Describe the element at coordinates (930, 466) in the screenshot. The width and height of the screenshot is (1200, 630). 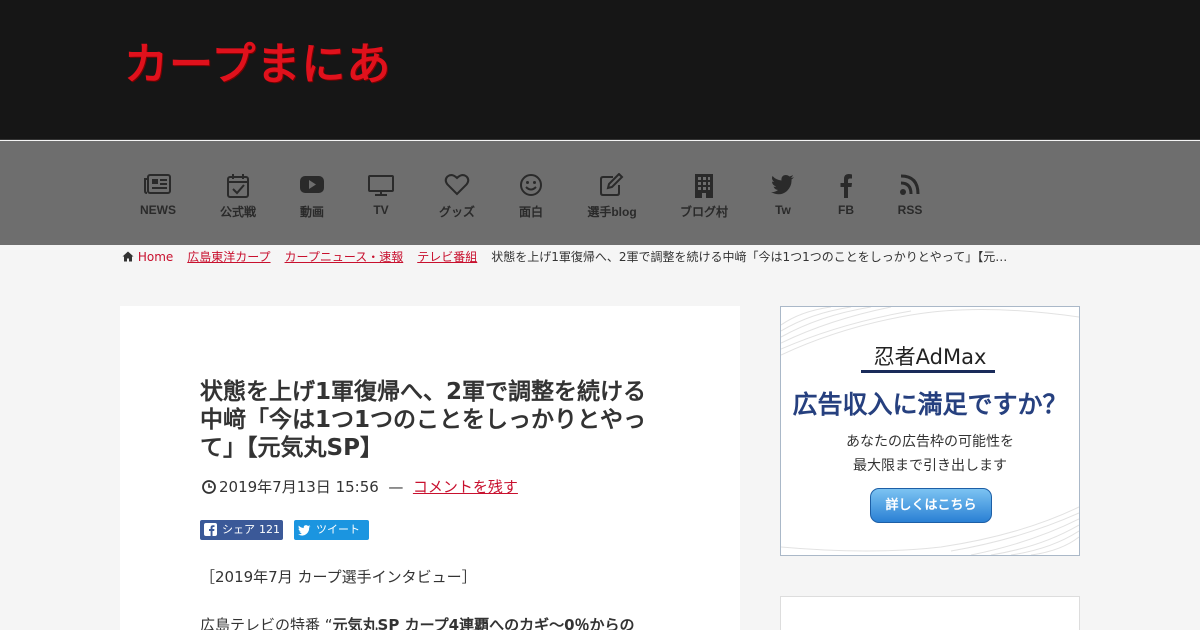
I see `ad-text: 最大限まで引き出します` at that location.